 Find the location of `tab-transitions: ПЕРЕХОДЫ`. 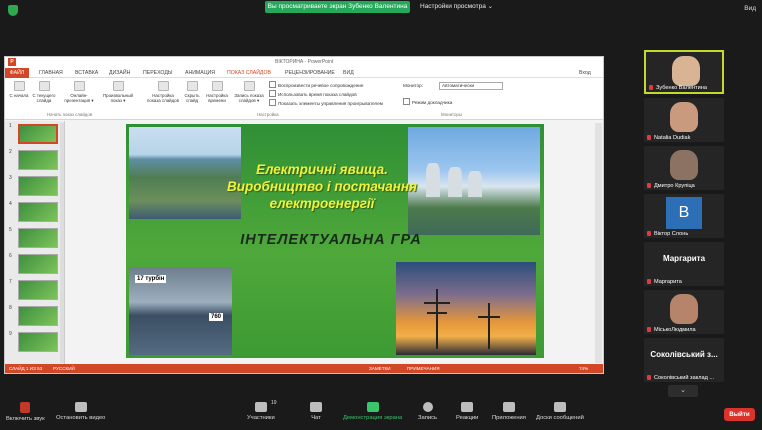

tab-transitions: ПЕРЕХОДЫ is located at coordinates (157, 73).